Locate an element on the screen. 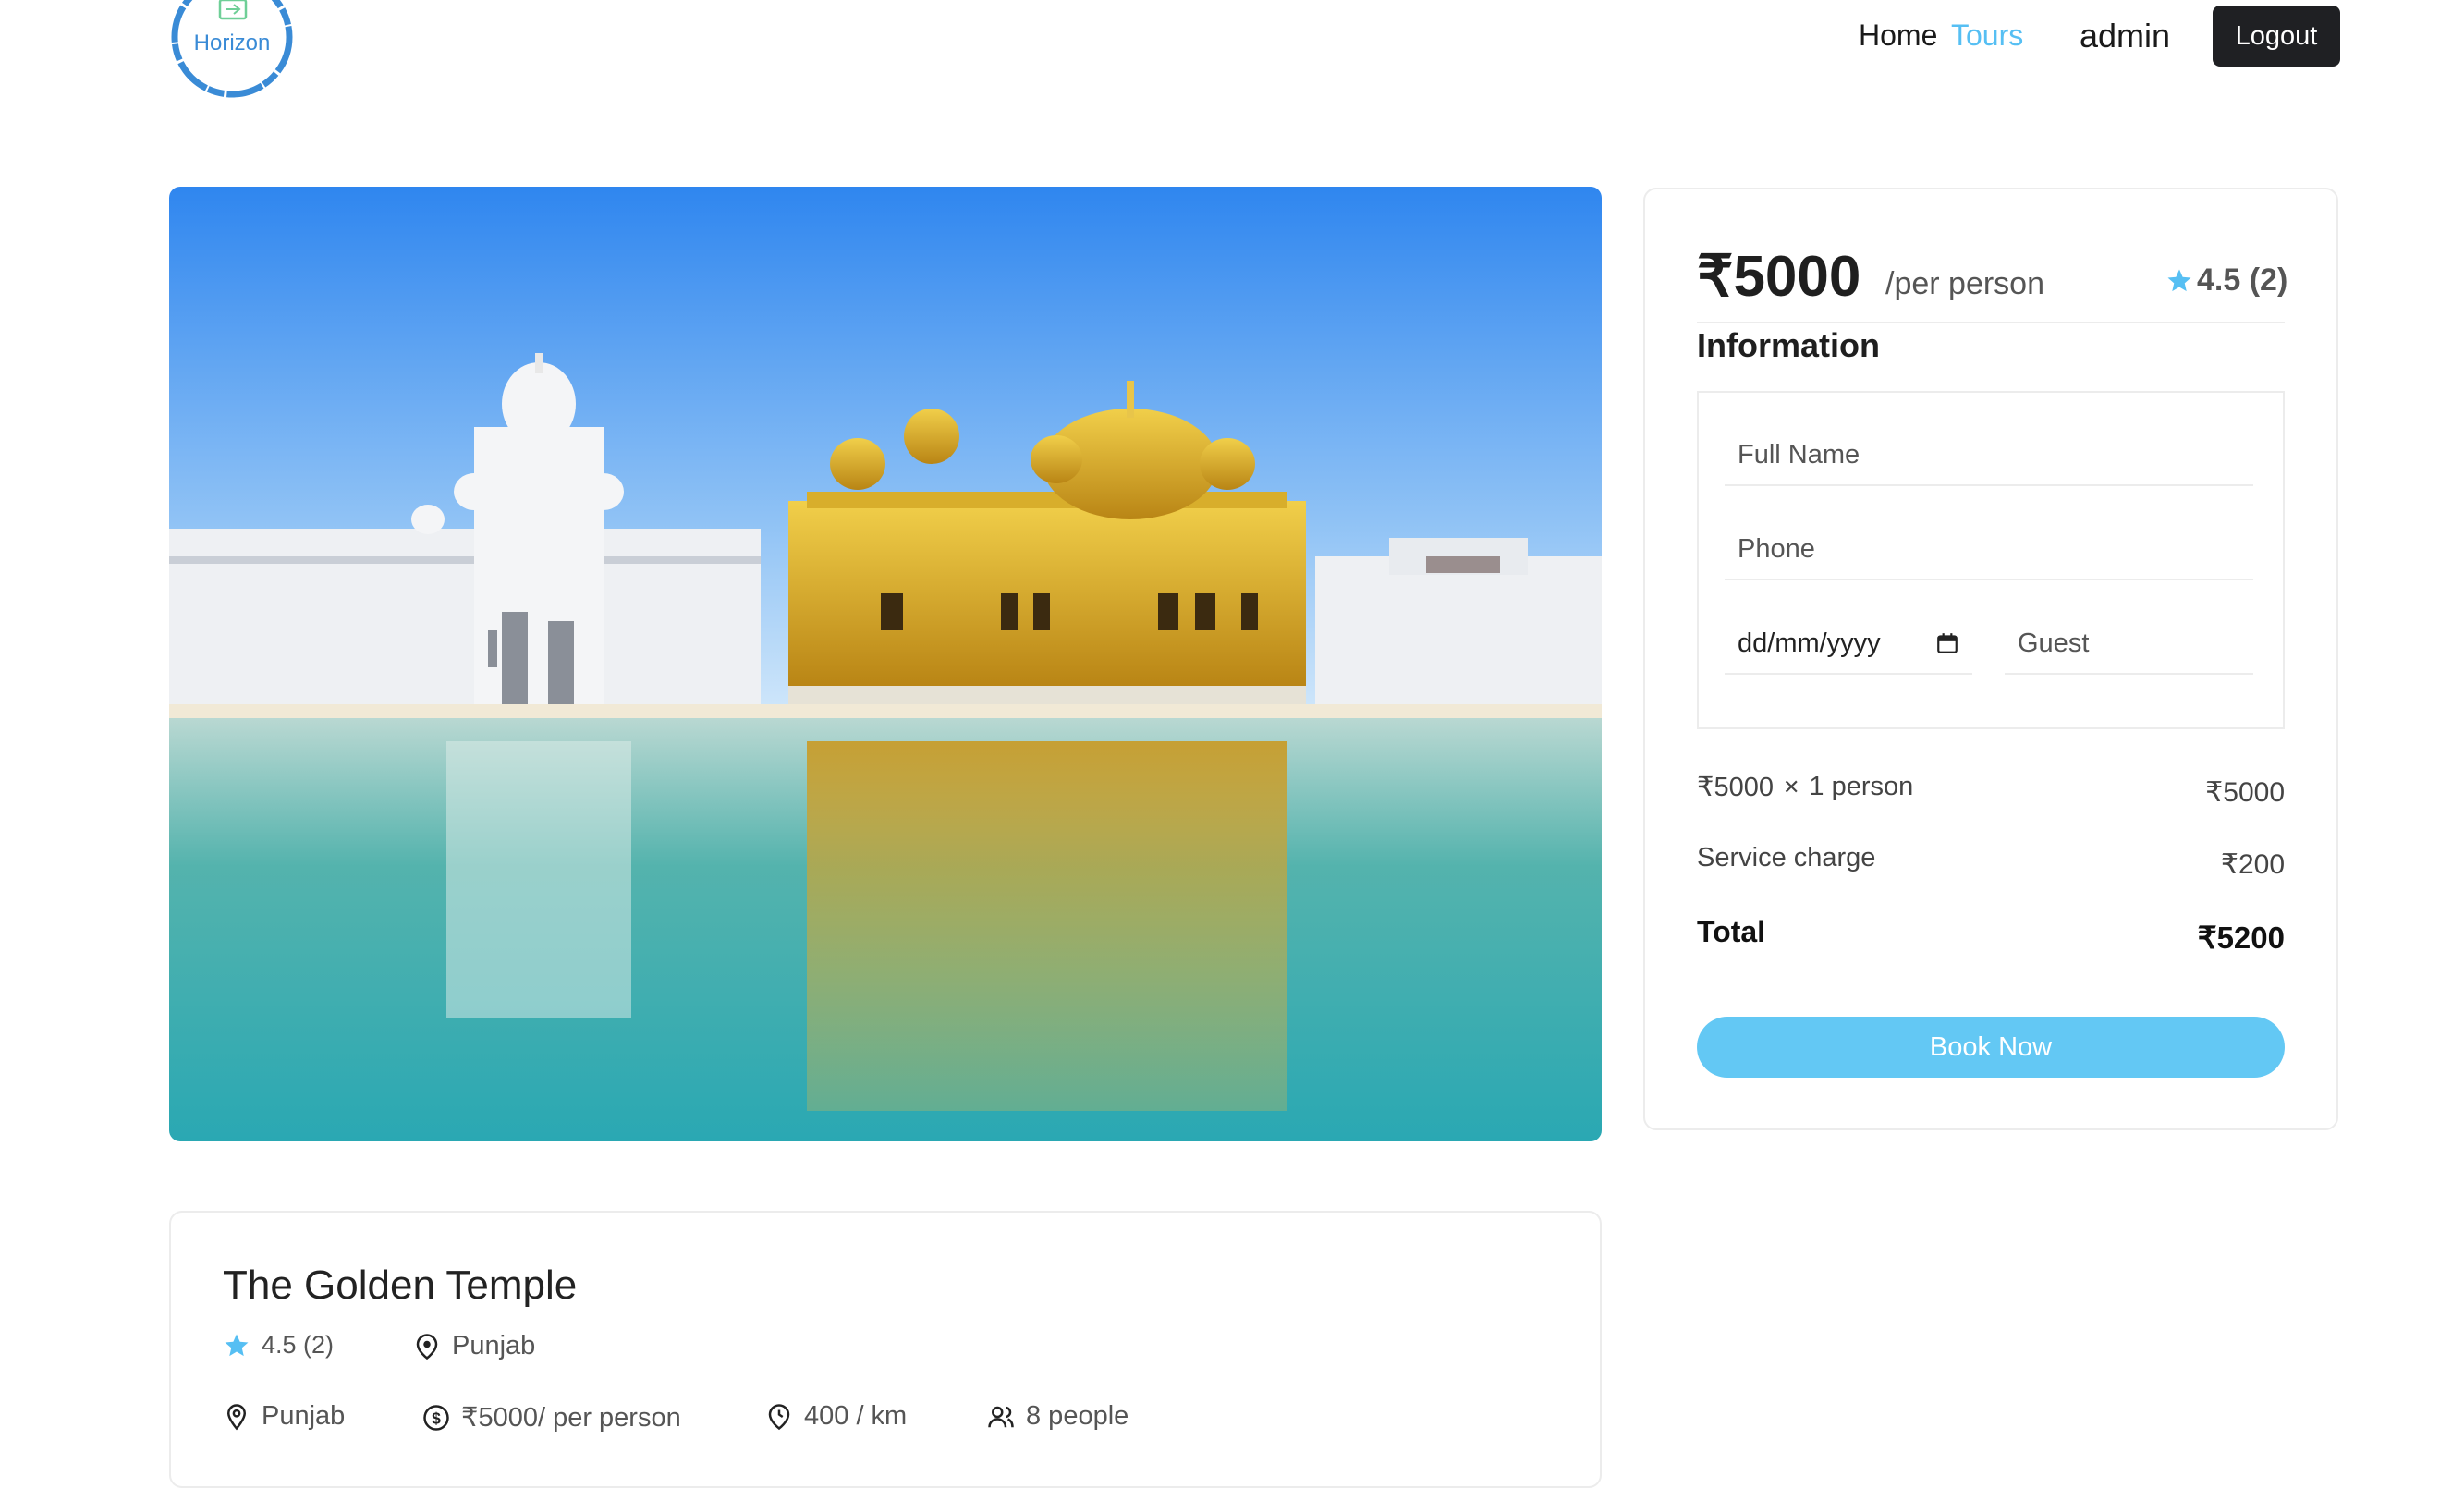 This screenshot has width=2464, height=1488. tour-distance-value: 400 / km is located at coordinates (856, 1416).